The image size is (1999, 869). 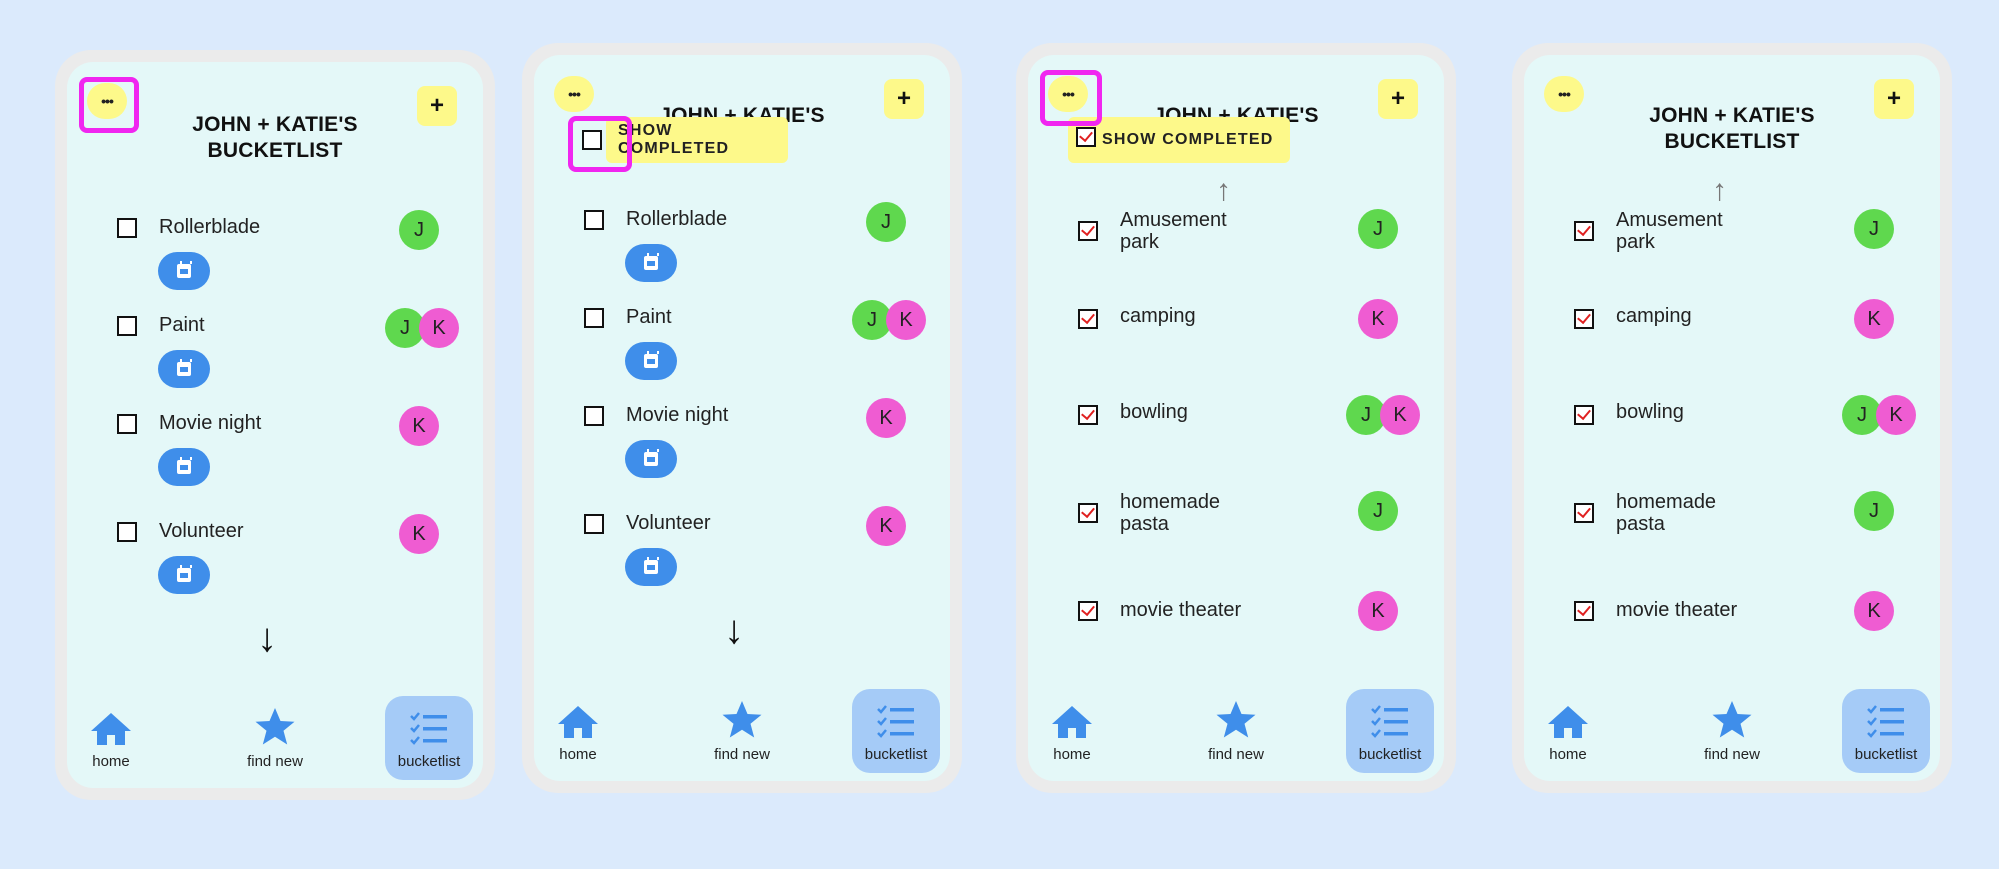 What do you see at coordinates (578, 722) in the screenshot?
I see `home-icon` at bounding box center [578, 722].